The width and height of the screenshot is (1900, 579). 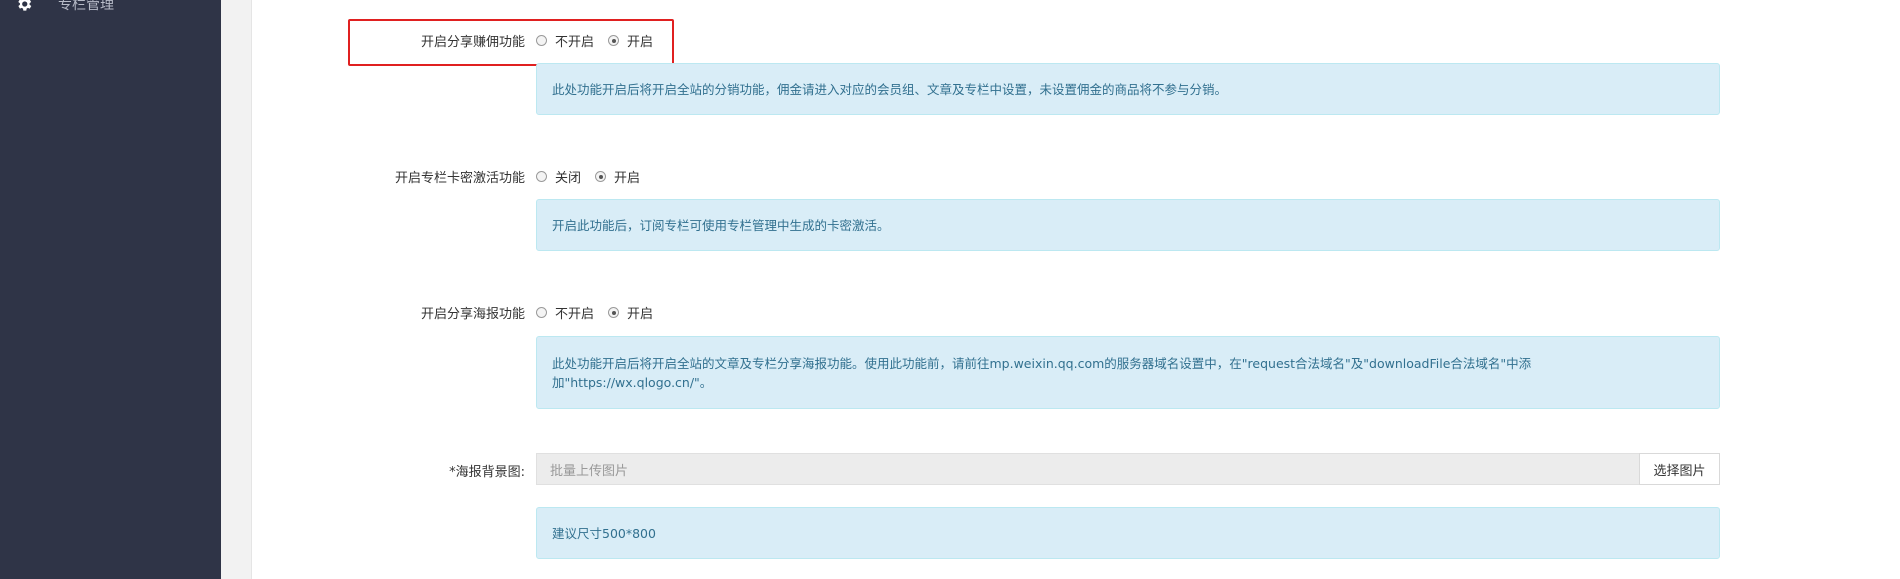 What do you see at coordinates (472, 42) in the screenshot?
I see `share-commission-label: 开启分享赚佣功能` at bounding box center [472, 42].